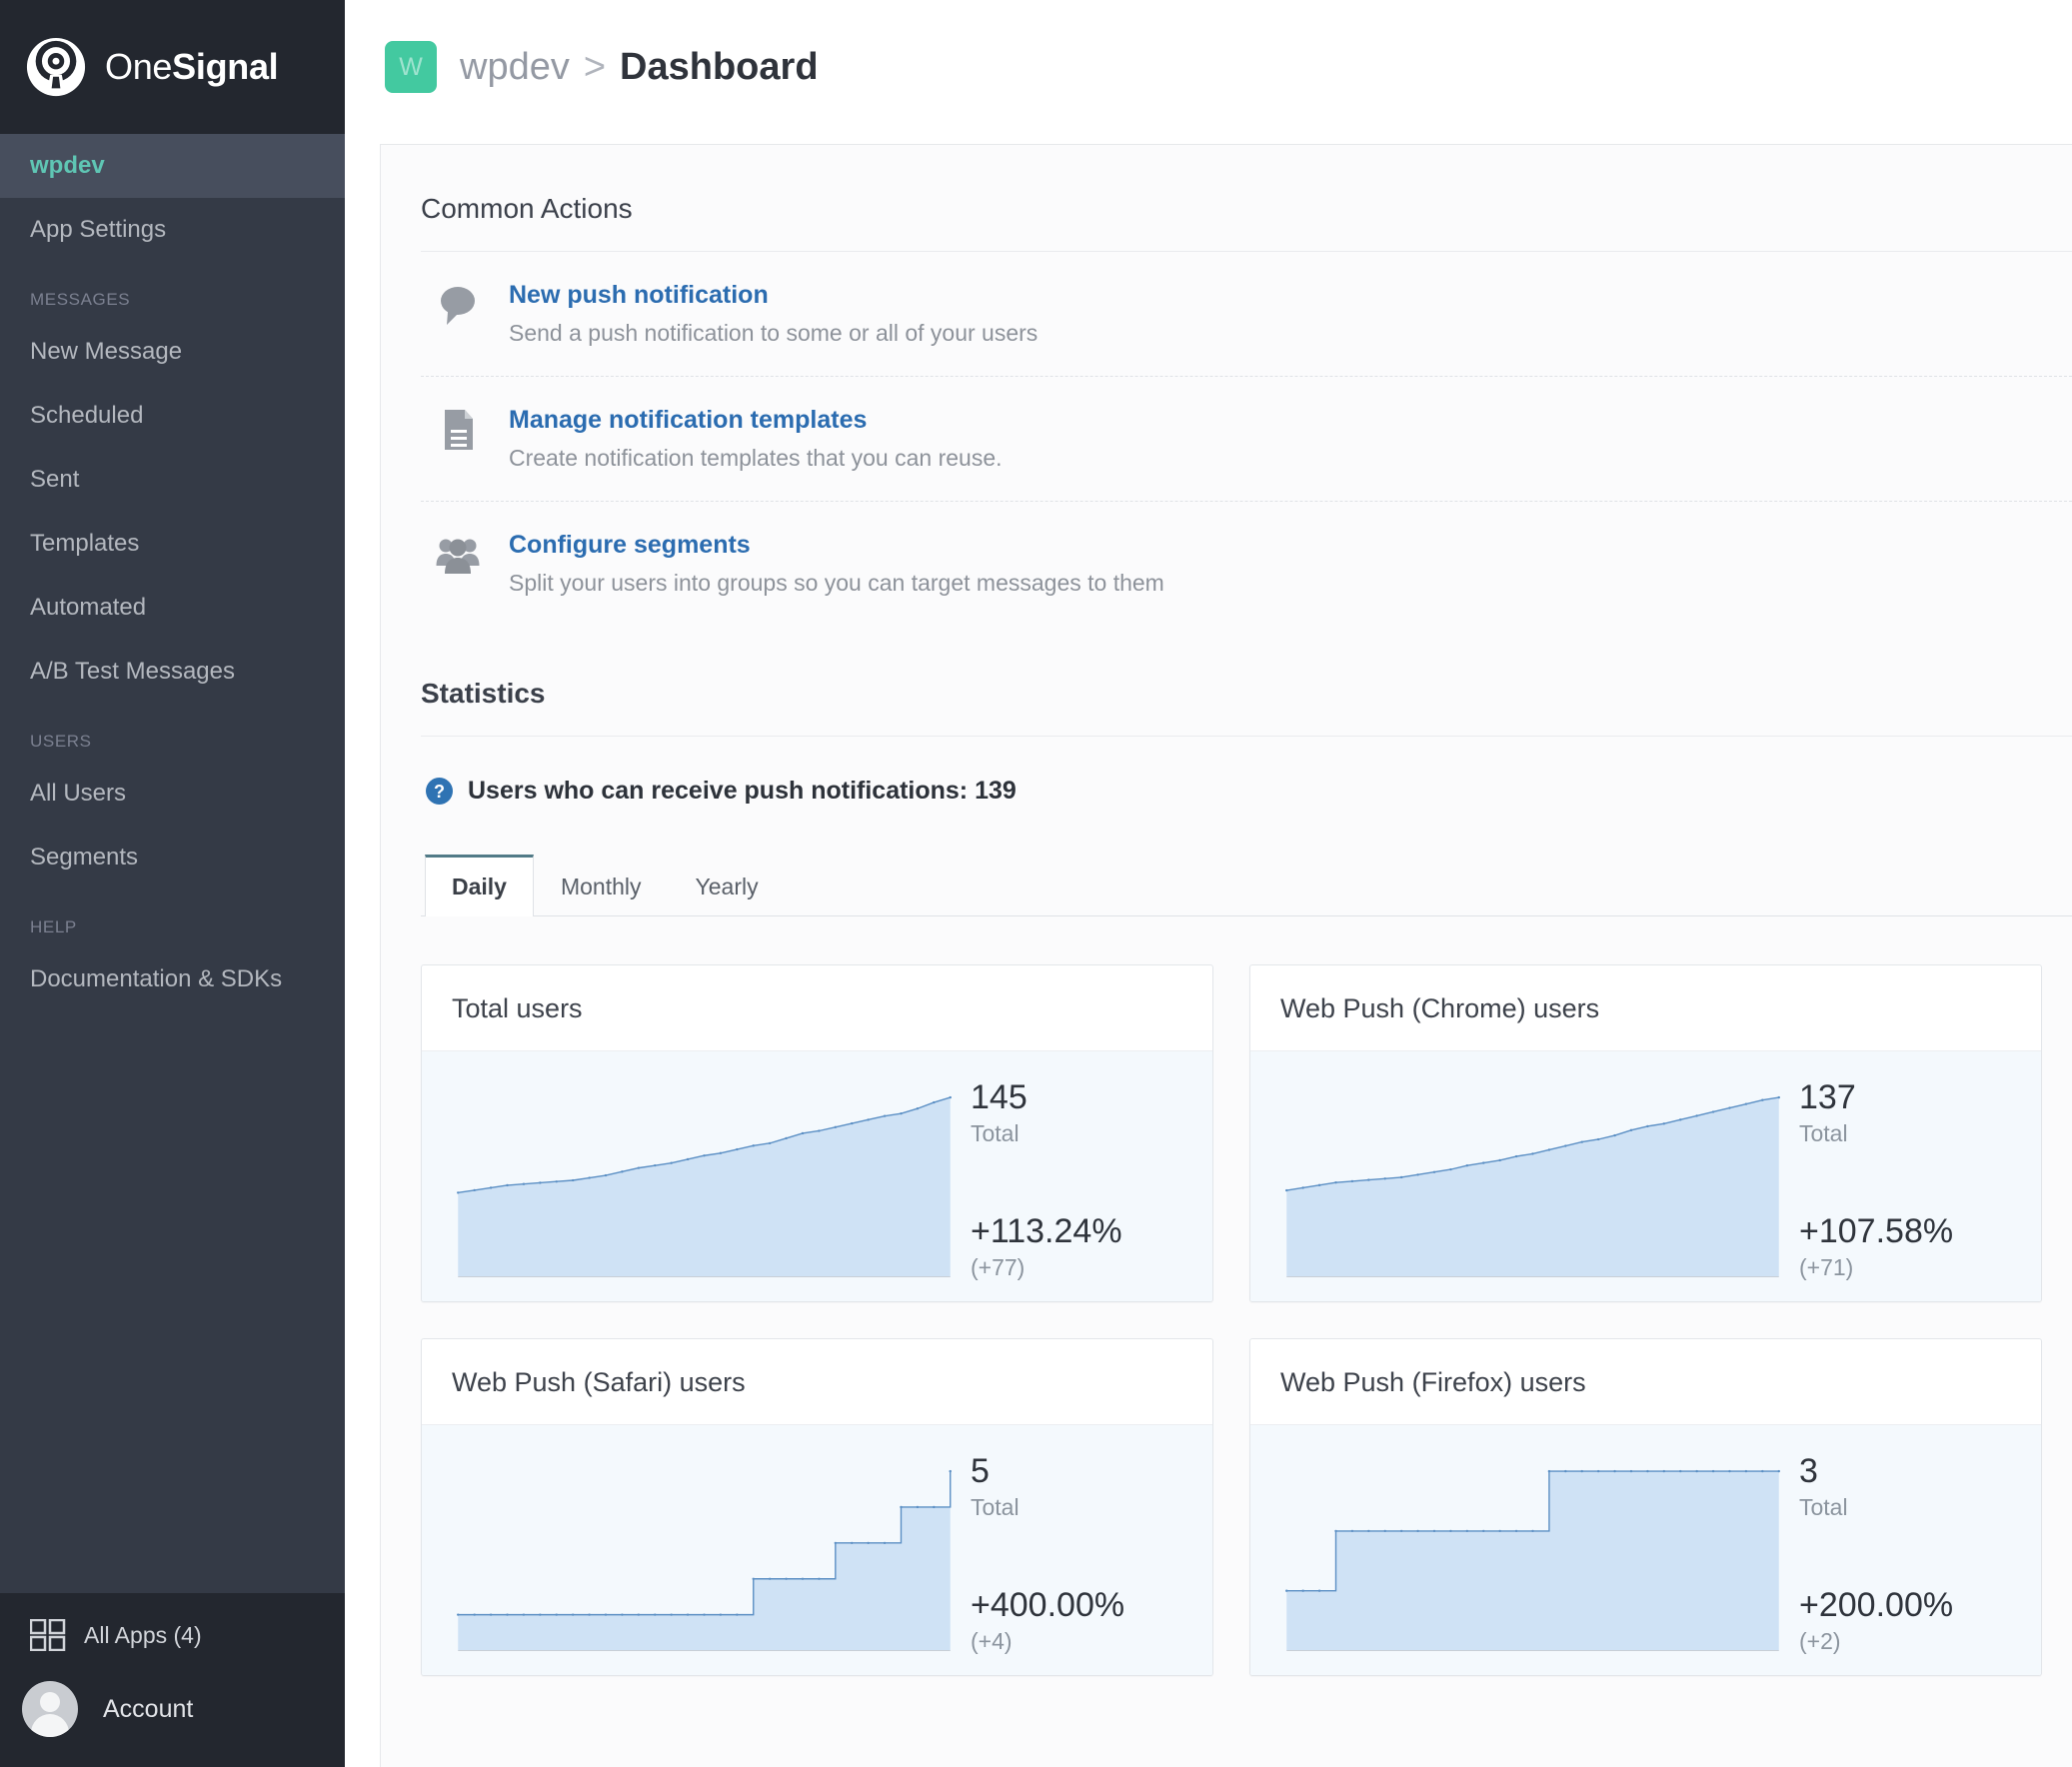  I want to click on all-apps-button: All Apps (4), so click(172, 1633).